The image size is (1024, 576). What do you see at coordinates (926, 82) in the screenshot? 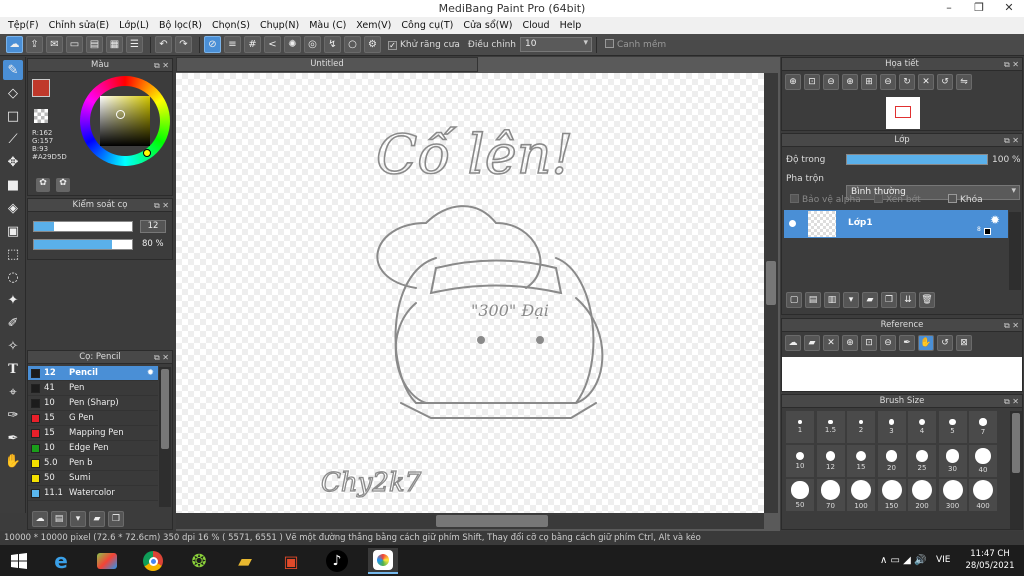
I see `reset-view-icon: ✕` at bounding box center [926, 82].